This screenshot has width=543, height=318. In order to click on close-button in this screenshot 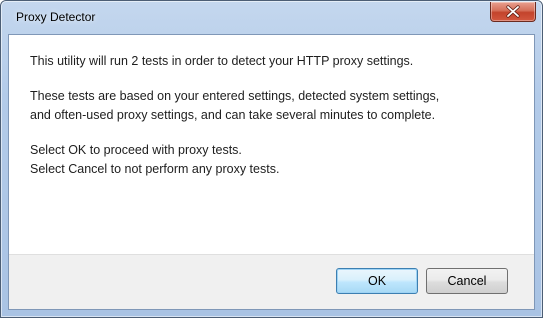, I will do `click(513, 12)`.